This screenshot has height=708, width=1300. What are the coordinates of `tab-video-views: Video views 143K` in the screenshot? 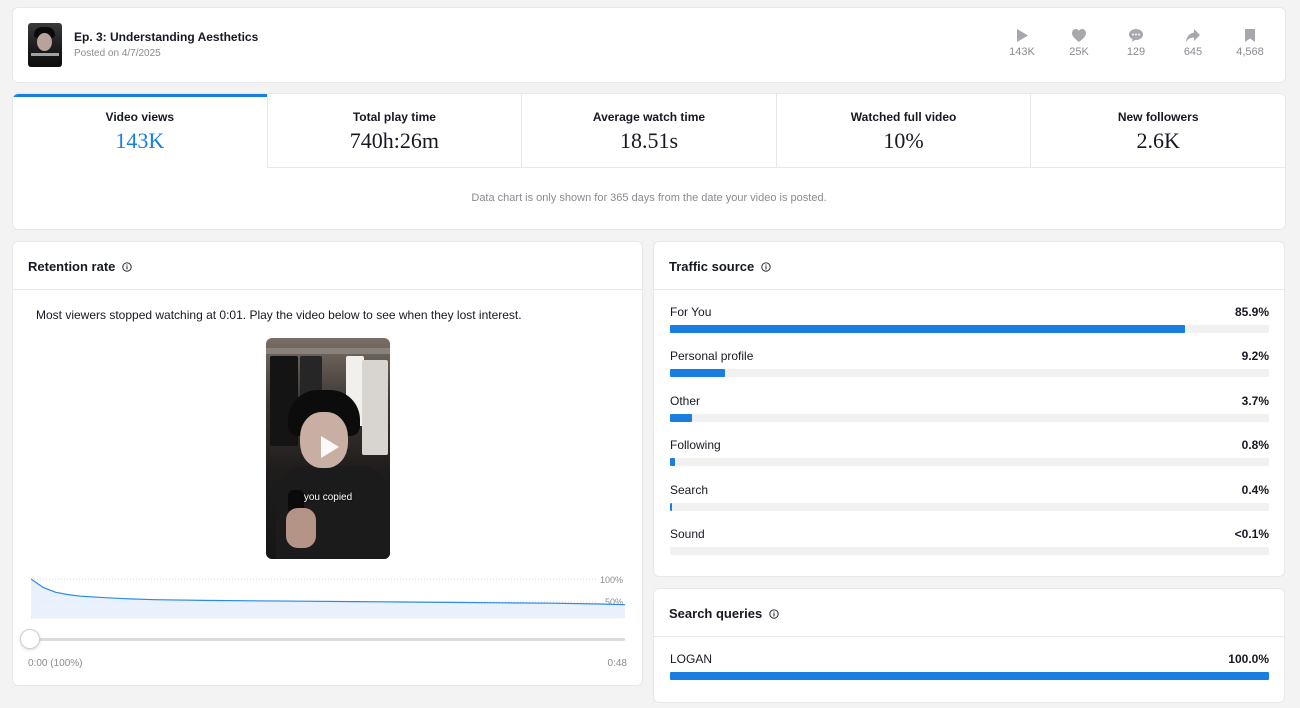 It's located at (140, 131).